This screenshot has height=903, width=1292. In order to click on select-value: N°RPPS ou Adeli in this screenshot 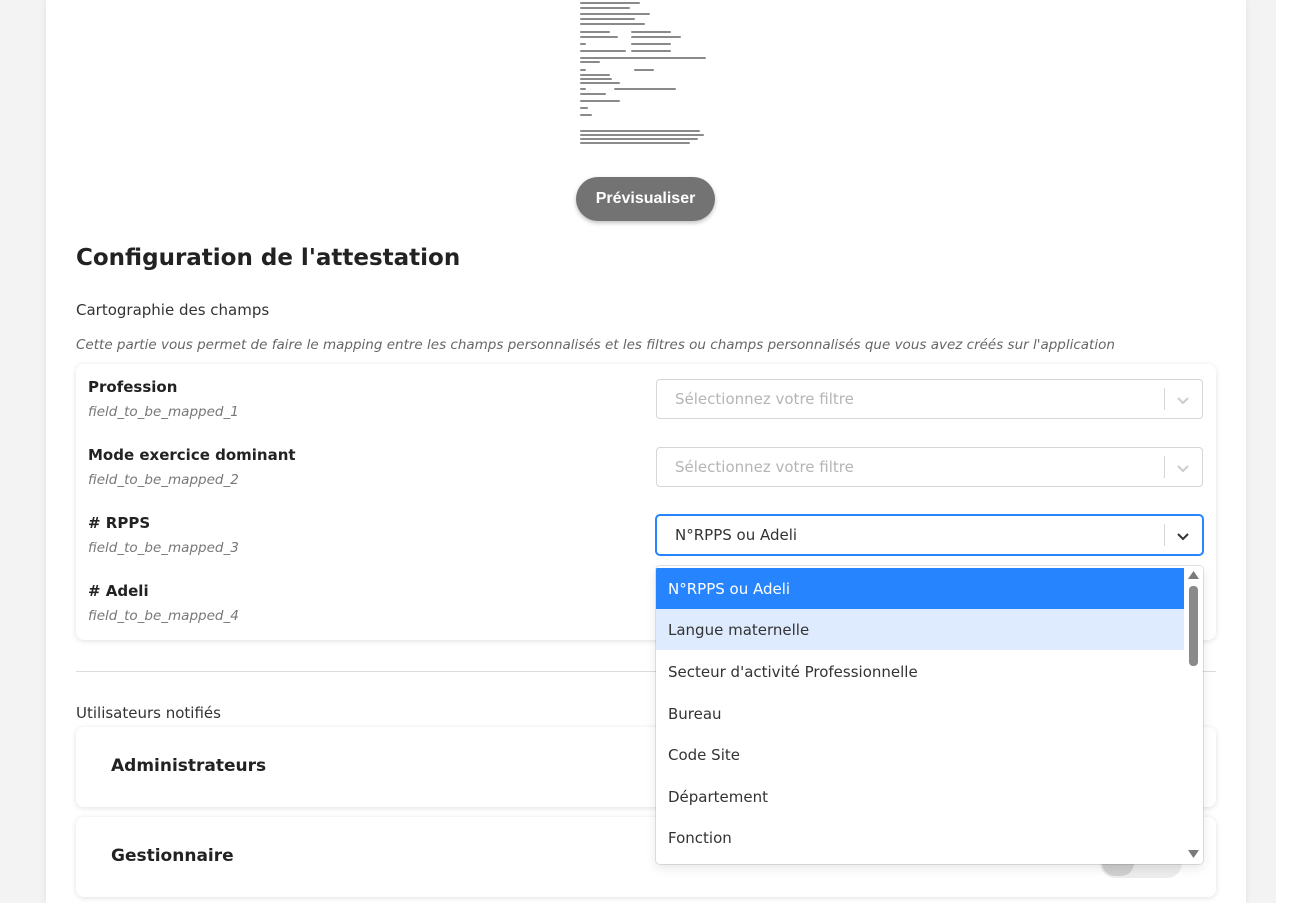, I will do `click(736, 535)`.